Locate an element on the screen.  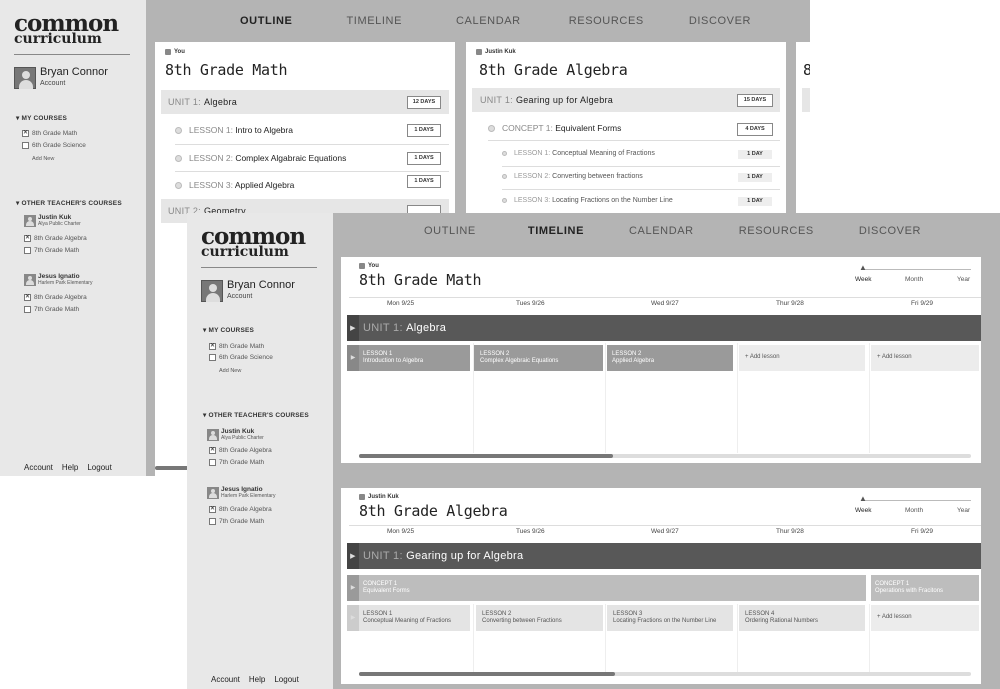
unit-row: UNIT 1: Gearing up for Algebra is located at coordinates (626, 100).